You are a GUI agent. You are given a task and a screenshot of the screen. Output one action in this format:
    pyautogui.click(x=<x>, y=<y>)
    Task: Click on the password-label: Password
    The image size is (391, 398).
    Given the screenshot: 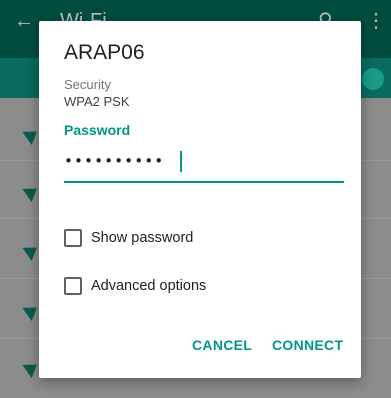 What is the action you would take?
    pyautogui.click(x=97, y=130)
    